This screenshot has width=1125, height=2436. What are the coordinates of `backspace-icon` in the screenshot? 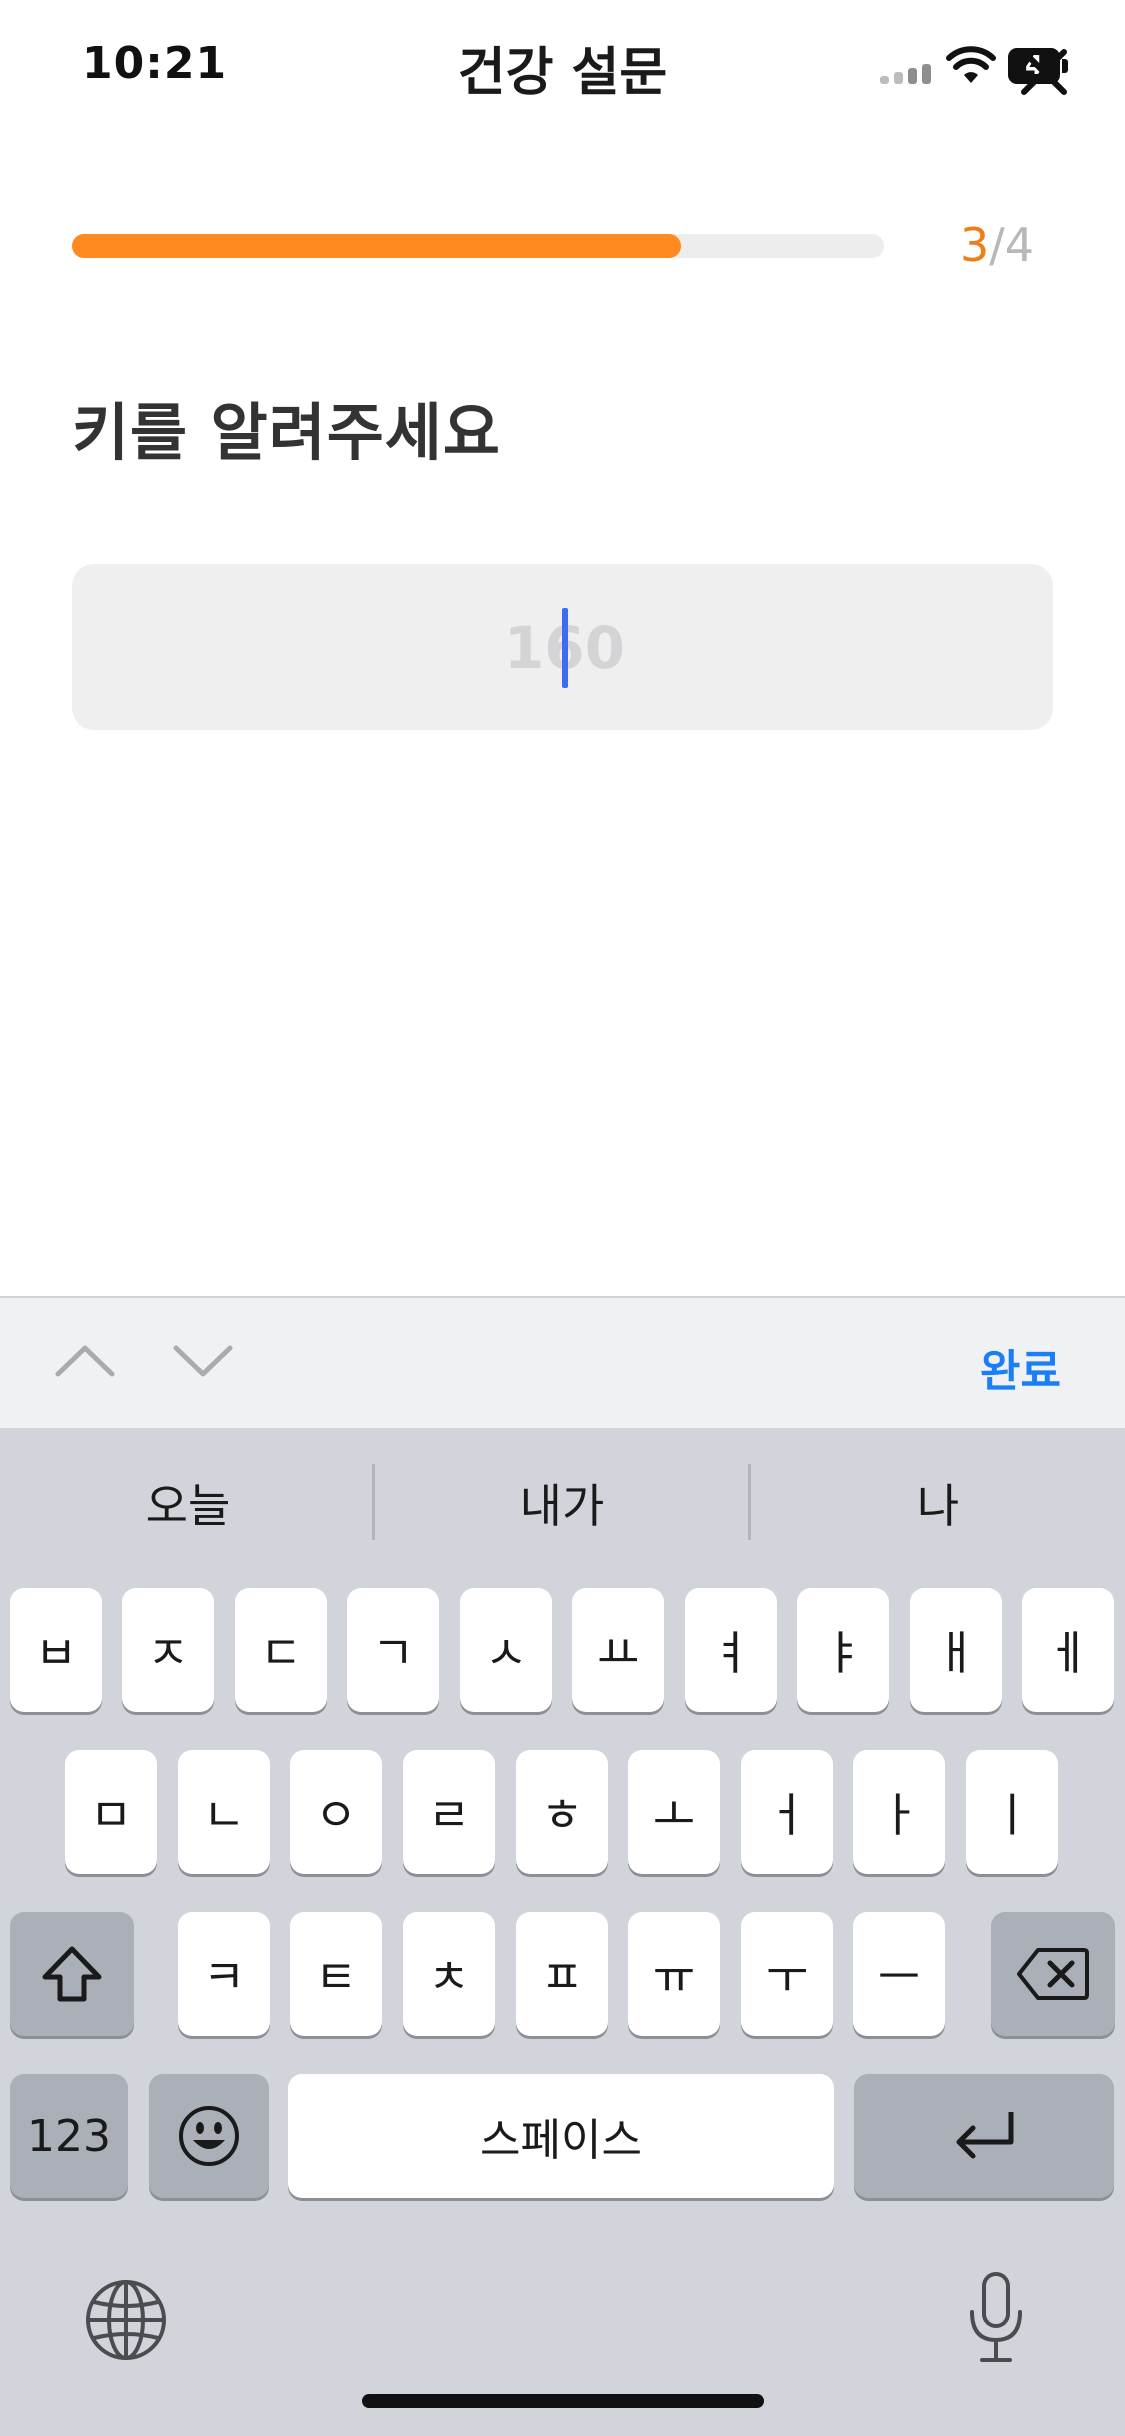 It's located at (1053, 1974).